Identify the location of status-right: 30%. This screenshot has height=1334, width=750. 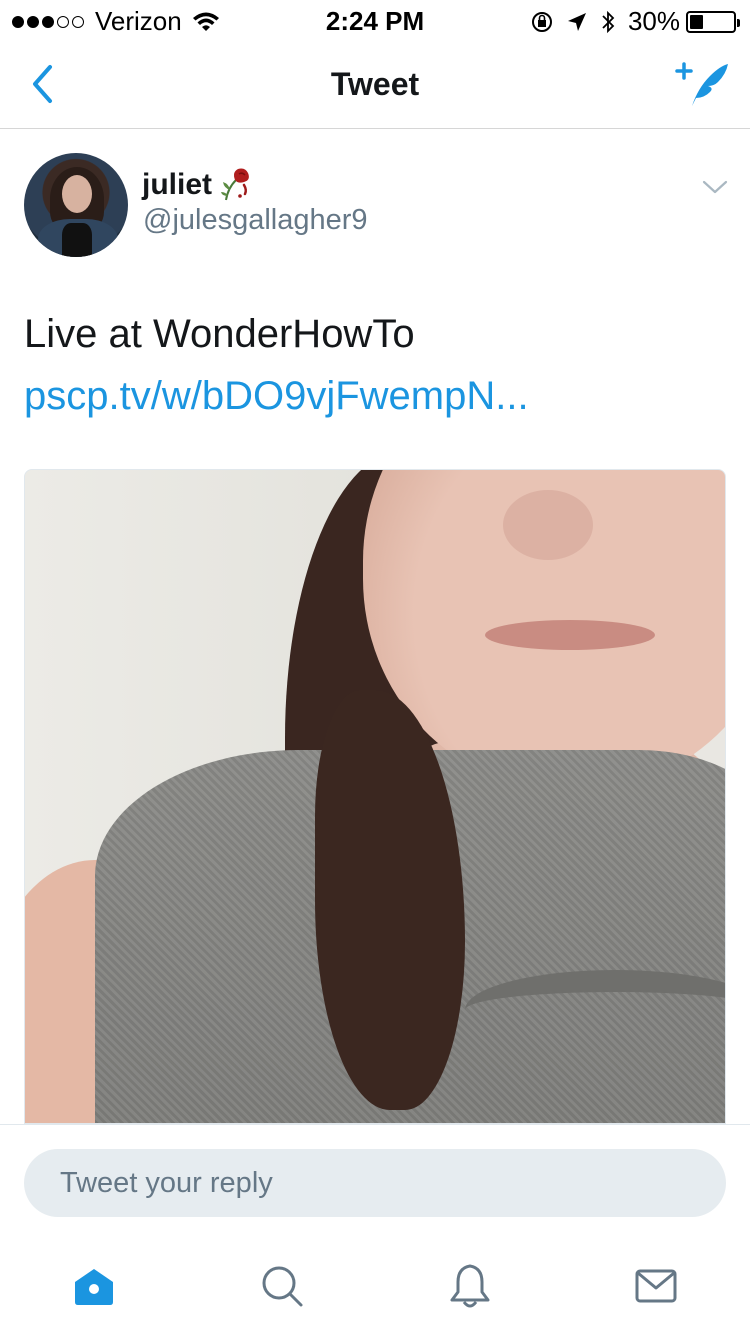
(635, 21).